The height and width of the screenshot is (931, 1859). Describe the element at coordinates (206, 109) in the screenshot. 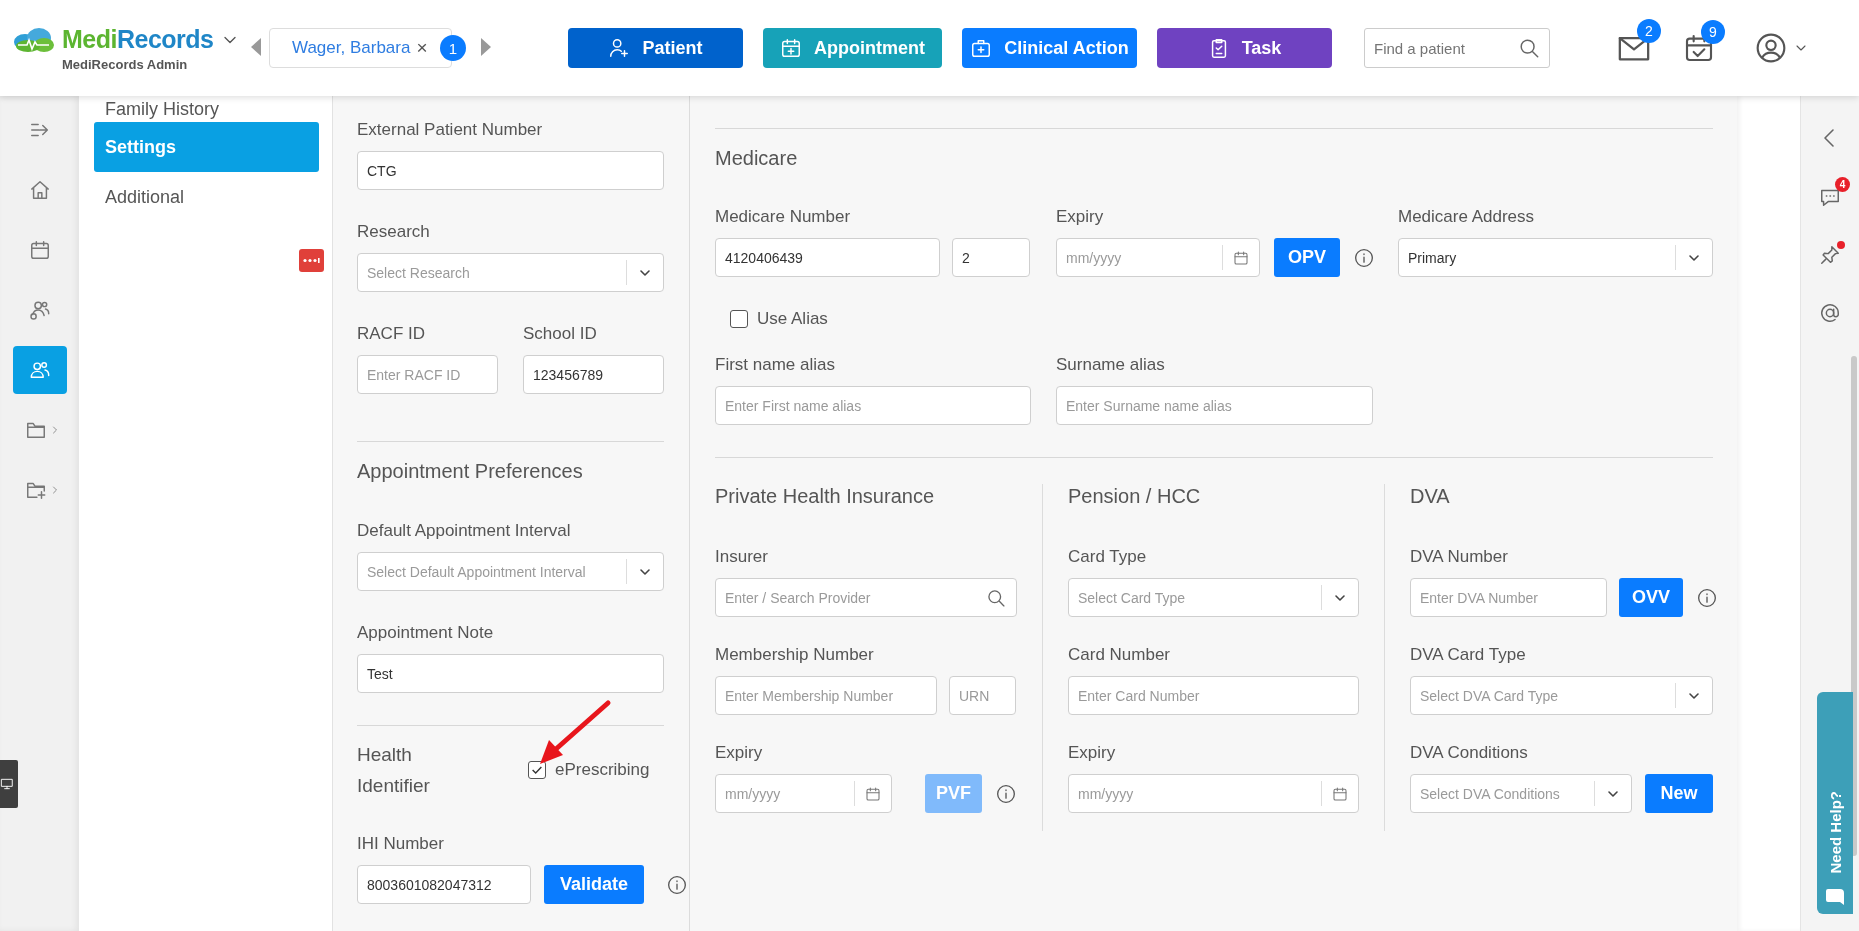

I see `nav-item: Family History` at that location.